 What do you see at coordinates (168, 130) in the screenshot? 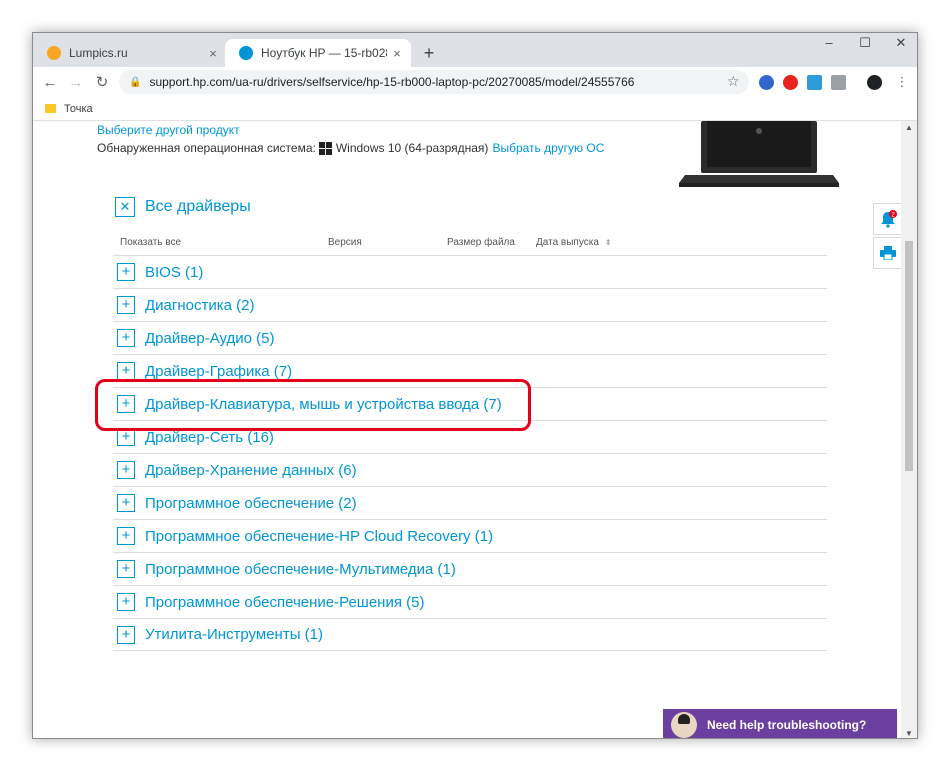
I see `choose-other-product-link: Выберите другой продукт` at bounding box center [168, 130].